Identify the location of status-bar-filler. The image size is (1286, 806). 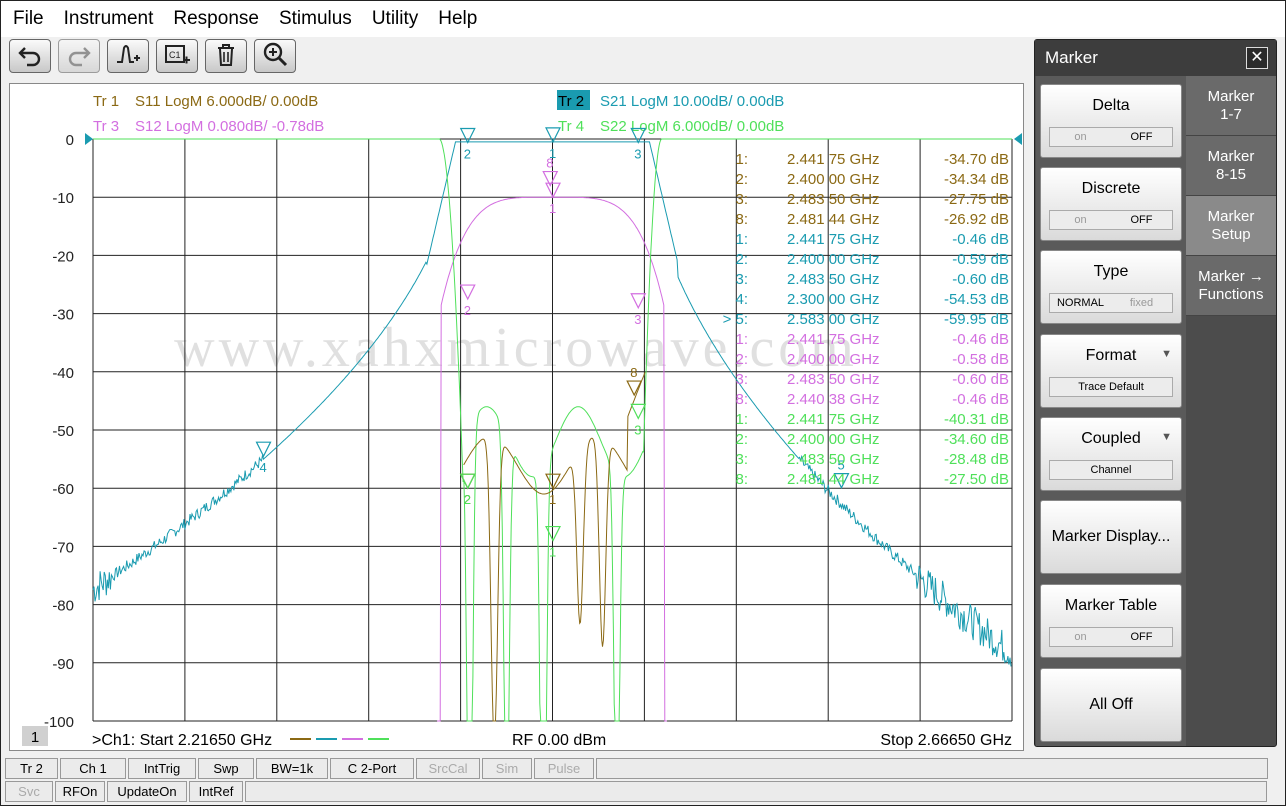
(932, 768).